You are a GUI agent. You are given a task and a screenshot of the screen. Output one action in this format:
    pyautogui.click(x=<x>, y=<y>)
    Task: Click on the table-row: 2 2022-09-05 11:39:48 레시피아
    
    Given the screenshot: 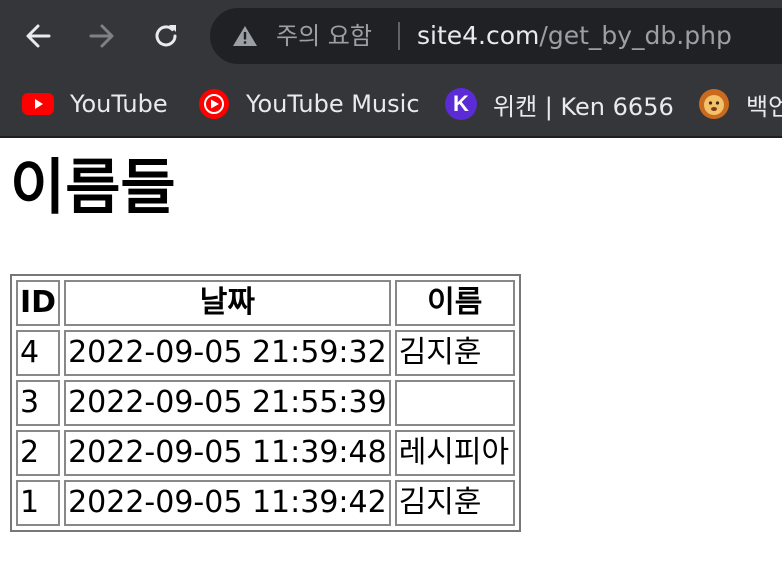 What is the action you would take?
    pyautogui.click(x=265, y=453)
    